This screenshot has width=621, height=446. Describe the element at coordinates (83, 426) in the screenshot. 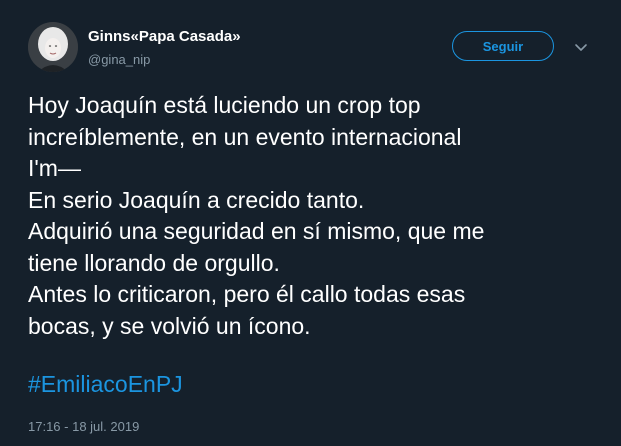

I see `timestamp: 17:16 - 18 jul. 2019` at that location.